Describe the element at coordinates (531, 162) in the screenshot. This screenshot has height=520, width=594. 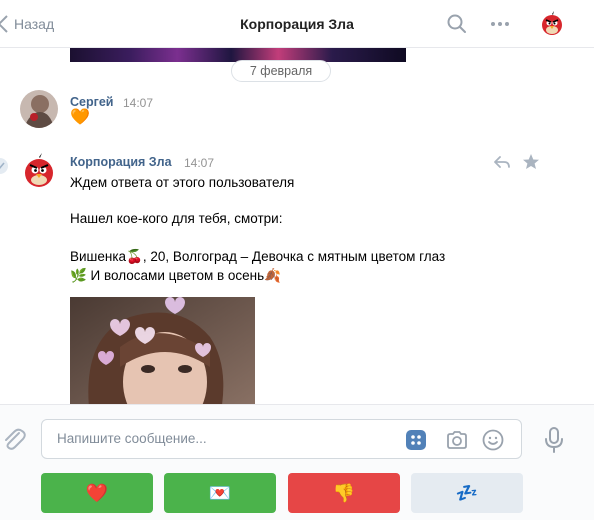
I see `star-icon` at that location.